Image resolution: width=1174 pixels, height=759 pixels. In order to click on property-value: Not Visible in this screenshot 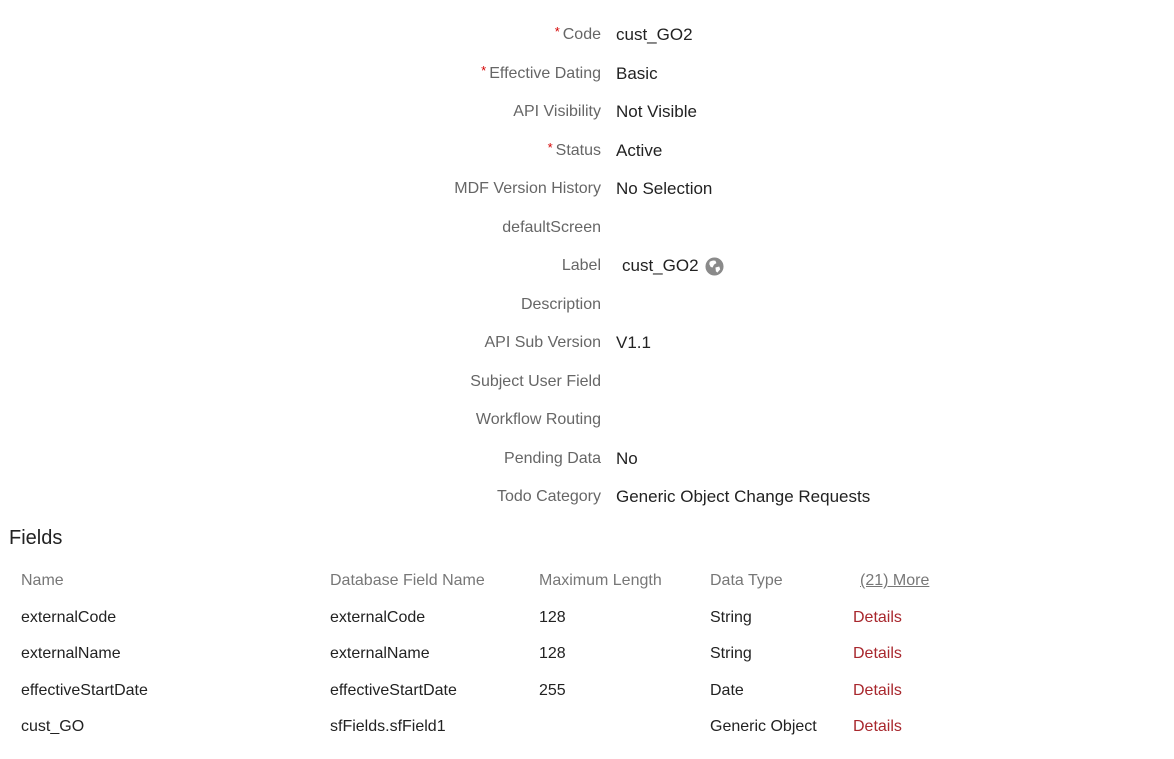, I will do `click(656, 111)`.